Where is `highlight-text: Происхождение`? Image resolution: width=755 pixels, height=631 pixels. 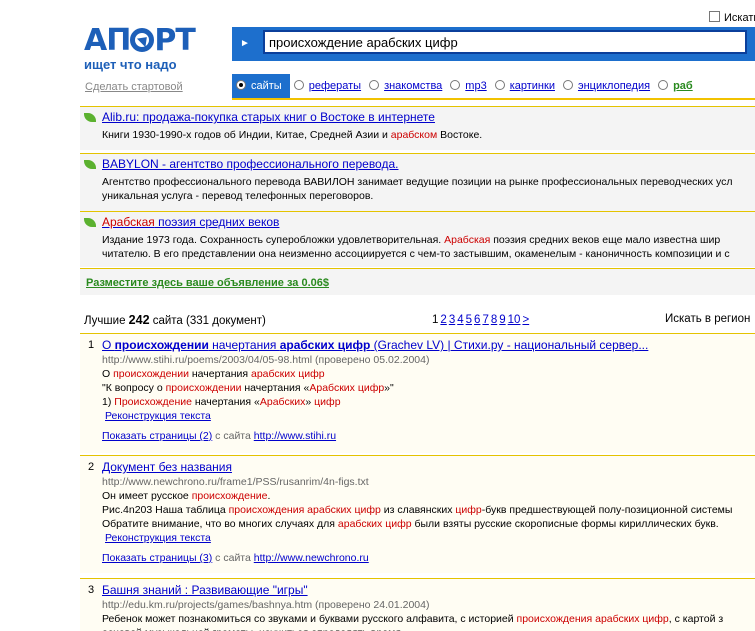
highlight-text: Происхождение is located at coordinates (153, 402).